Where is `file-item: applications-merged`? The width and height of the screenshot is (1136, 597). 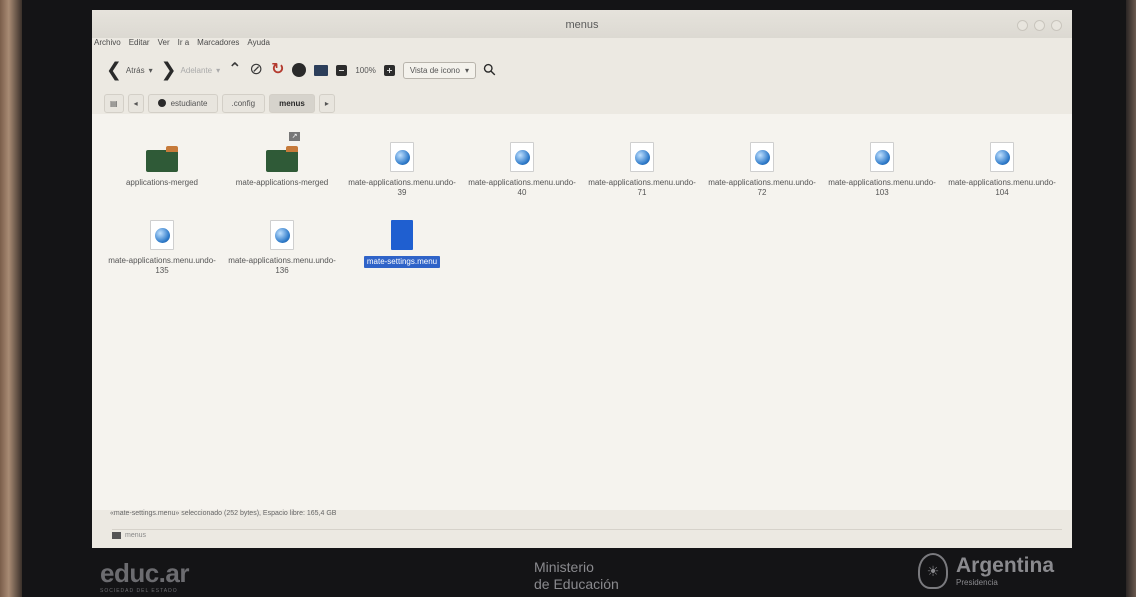 file-item: applications-merged is located at coordinates (162, 165).